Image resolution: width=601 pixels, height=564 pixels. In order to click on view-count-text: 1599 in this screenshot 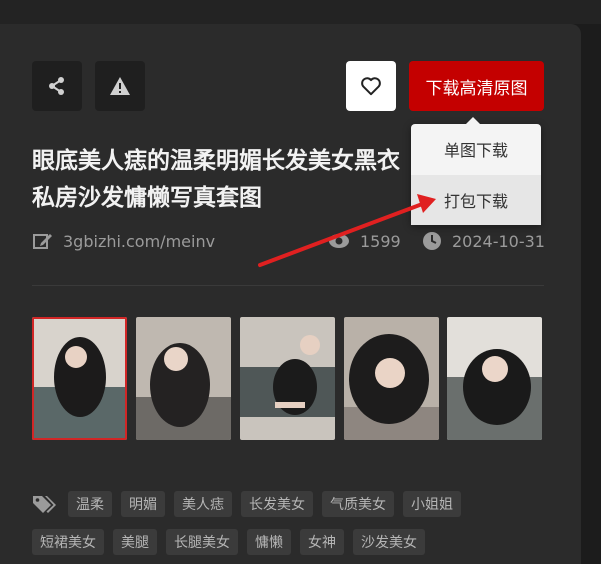, I will do `click(380, 241)`.